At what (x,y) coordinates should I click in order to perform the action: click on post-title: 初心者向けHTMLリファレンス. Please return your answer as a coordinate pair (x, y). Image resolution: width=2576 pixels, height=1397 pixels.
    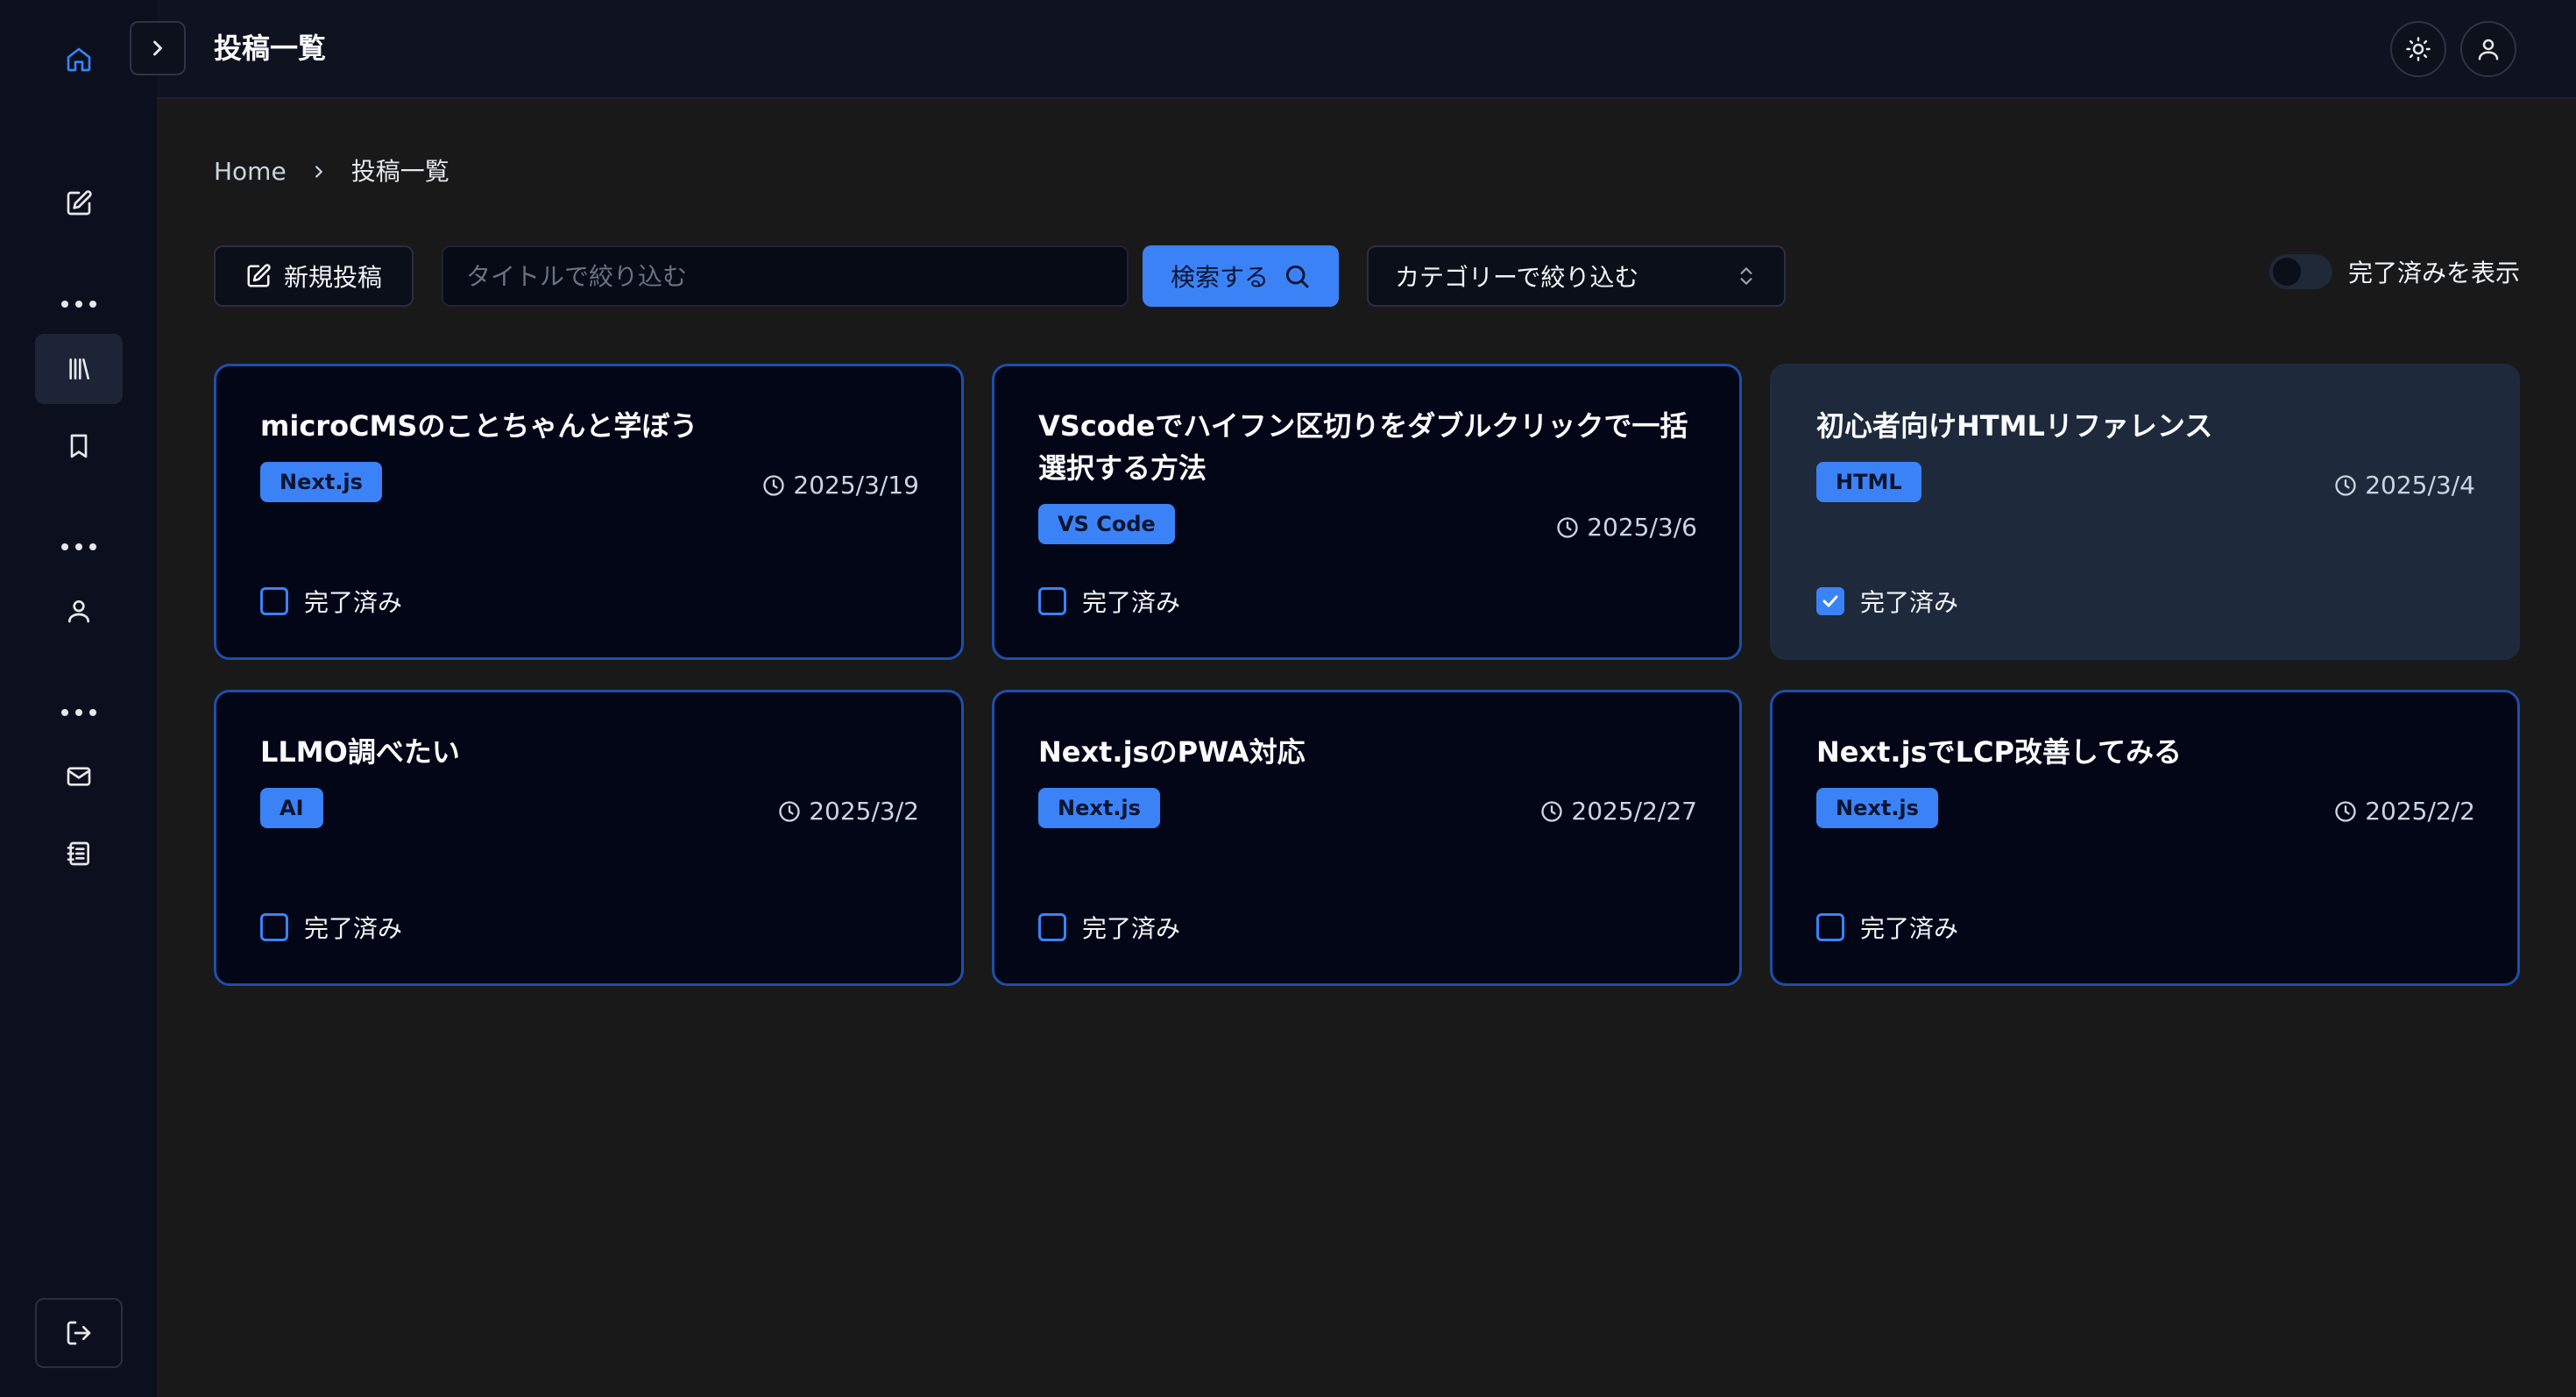
    Looking at the image, I should click on (2014, 426).